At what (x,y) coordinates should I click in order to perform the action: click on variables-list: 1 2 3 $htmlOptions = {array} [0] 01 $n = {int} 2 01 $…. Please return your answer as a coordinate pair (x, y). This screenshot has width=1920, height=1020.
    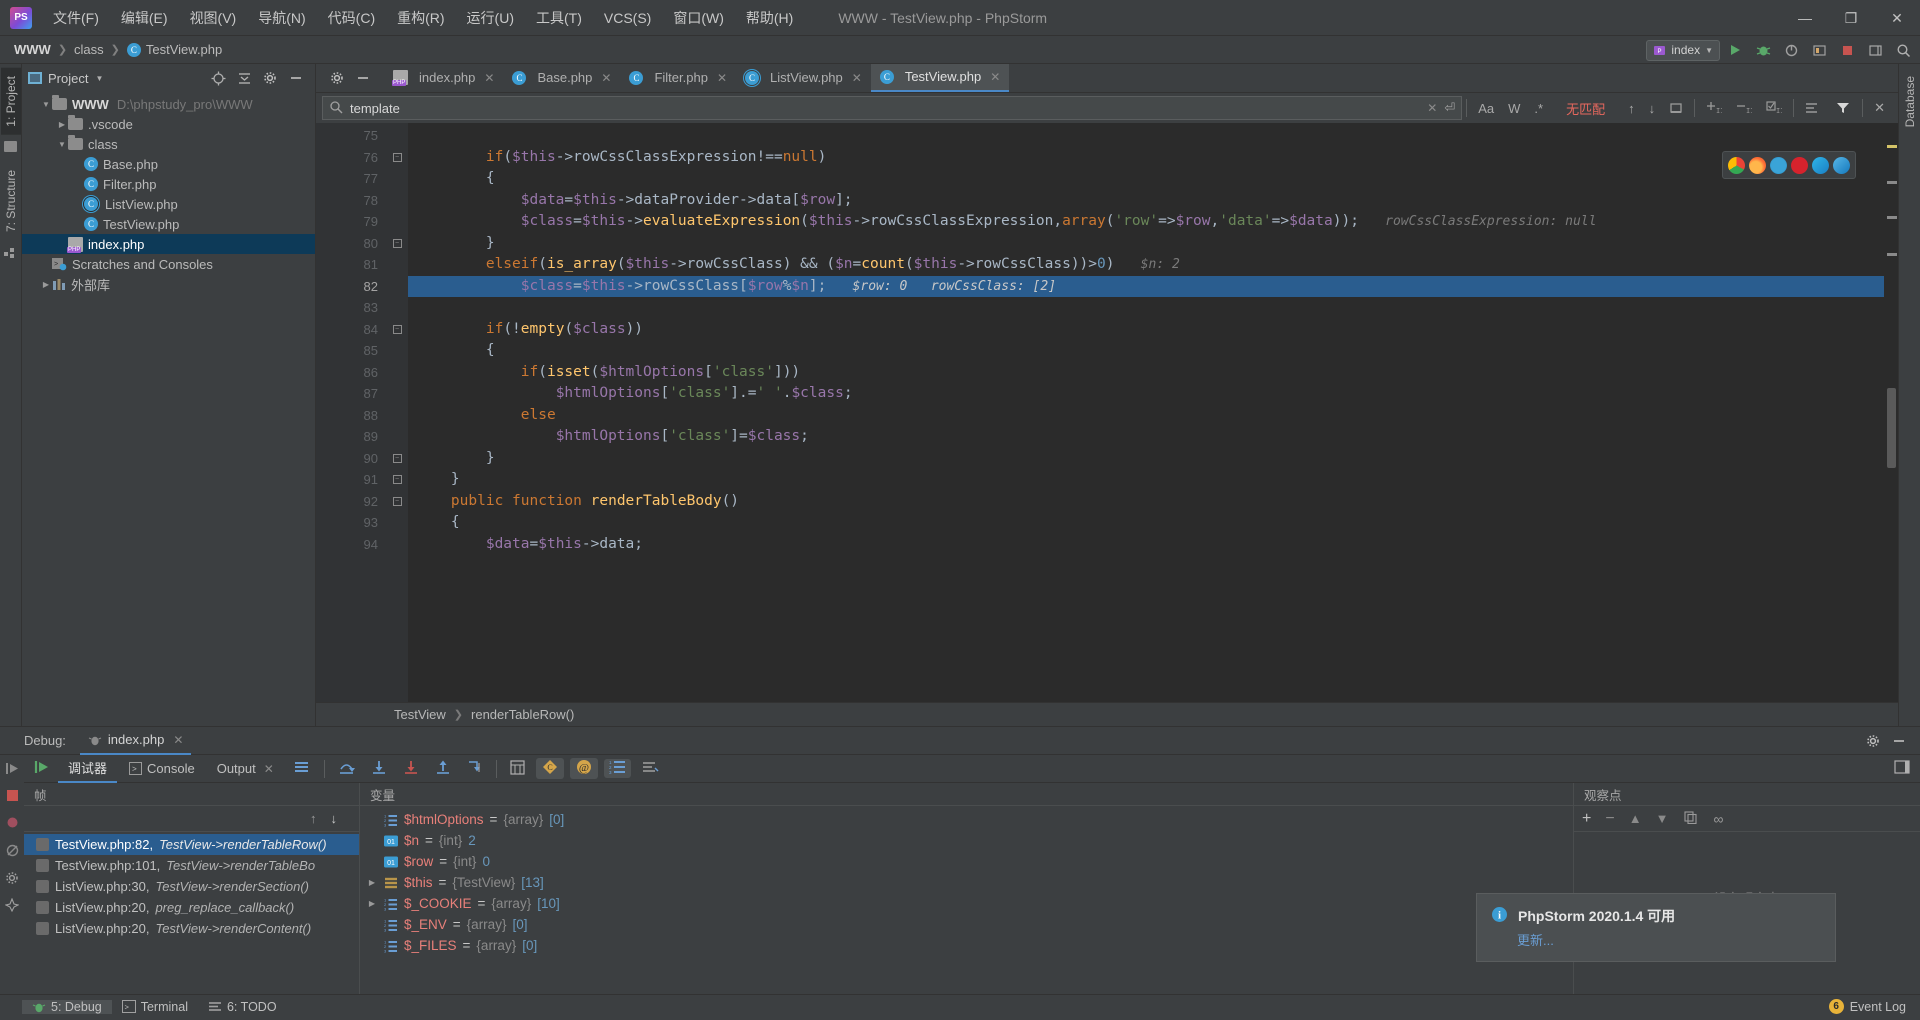
    Looking at the image, I should click on (966, 900).